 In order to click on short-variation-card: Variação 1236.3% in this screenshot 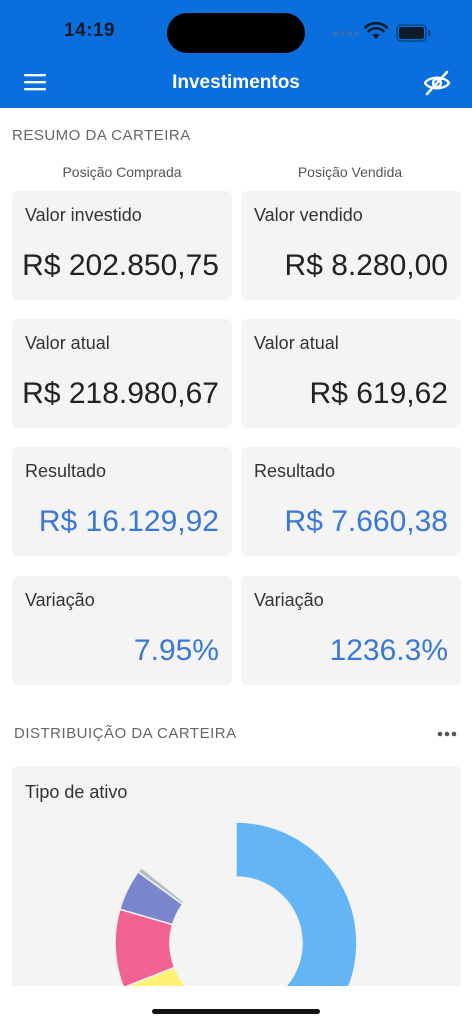, I will do `click(351, 630)`.